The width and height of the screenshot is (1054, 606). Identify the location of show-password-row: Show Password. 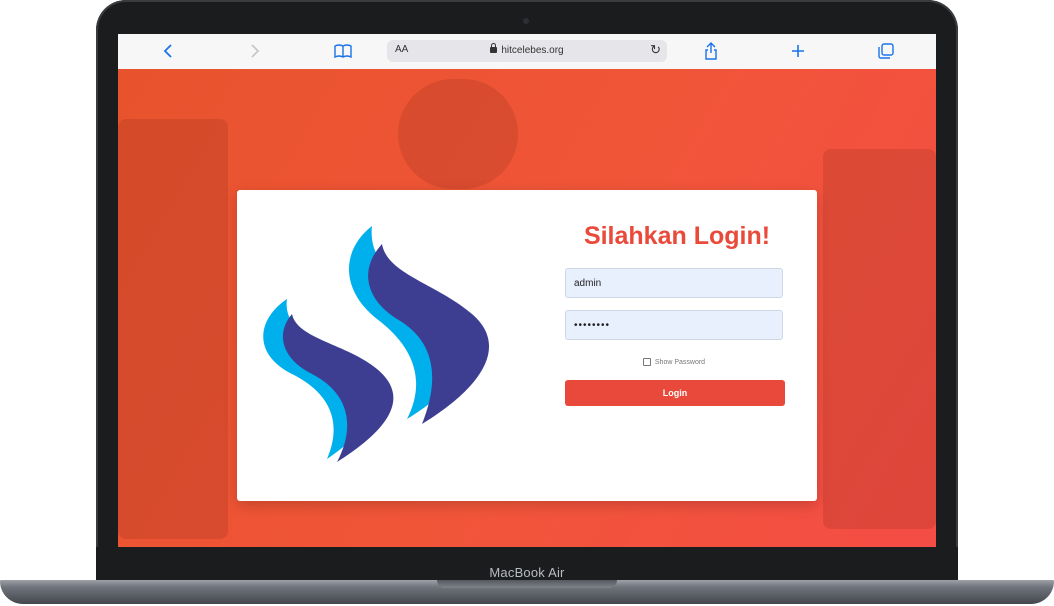
(674, 363).